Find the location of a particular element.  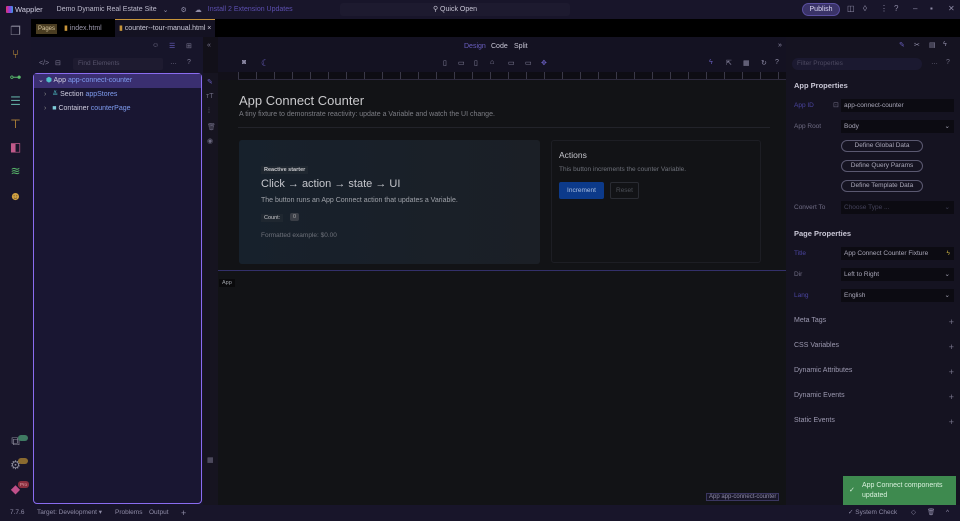

tablet-icon: ▭ is located at coordinates (461, 63).